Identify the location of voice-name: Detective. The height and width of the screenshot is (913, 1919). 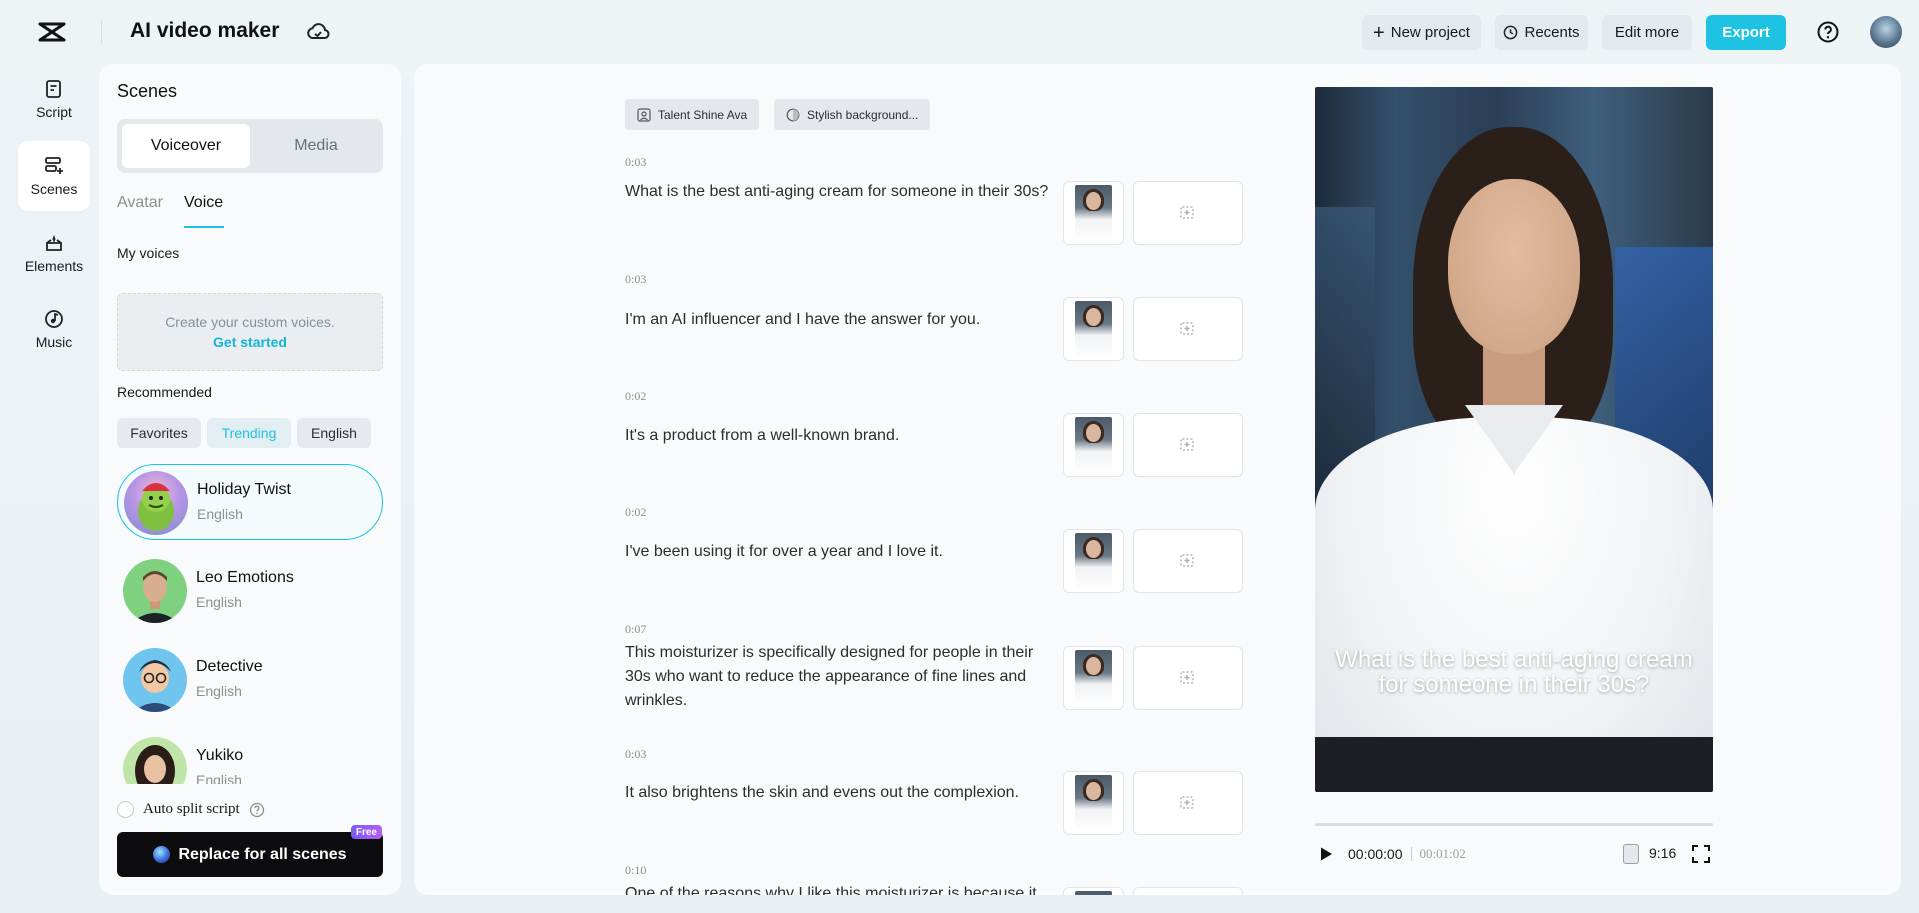
(229, 667).